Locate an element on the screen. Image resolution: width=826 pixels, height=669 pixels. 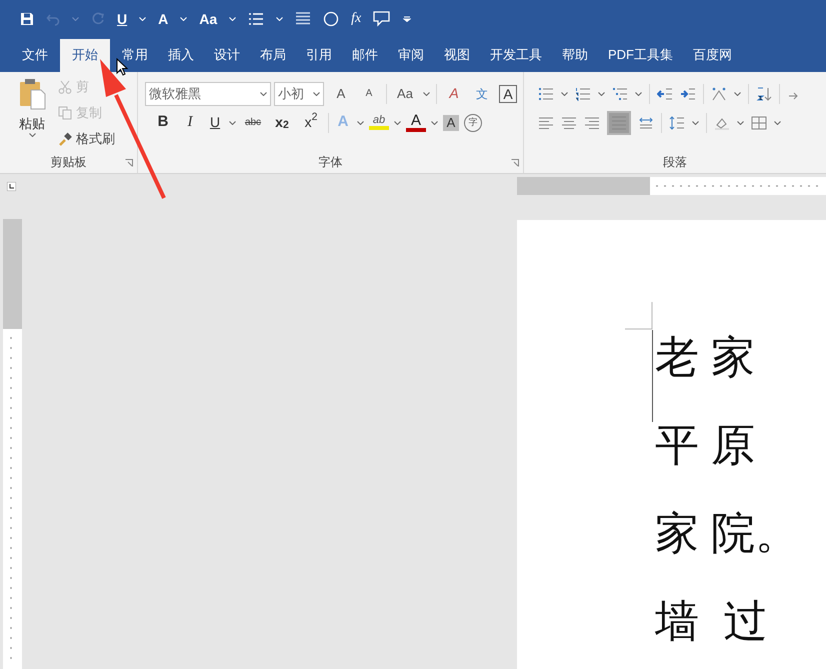
customize-toolbar-icon is located at coordinates (407, 19).